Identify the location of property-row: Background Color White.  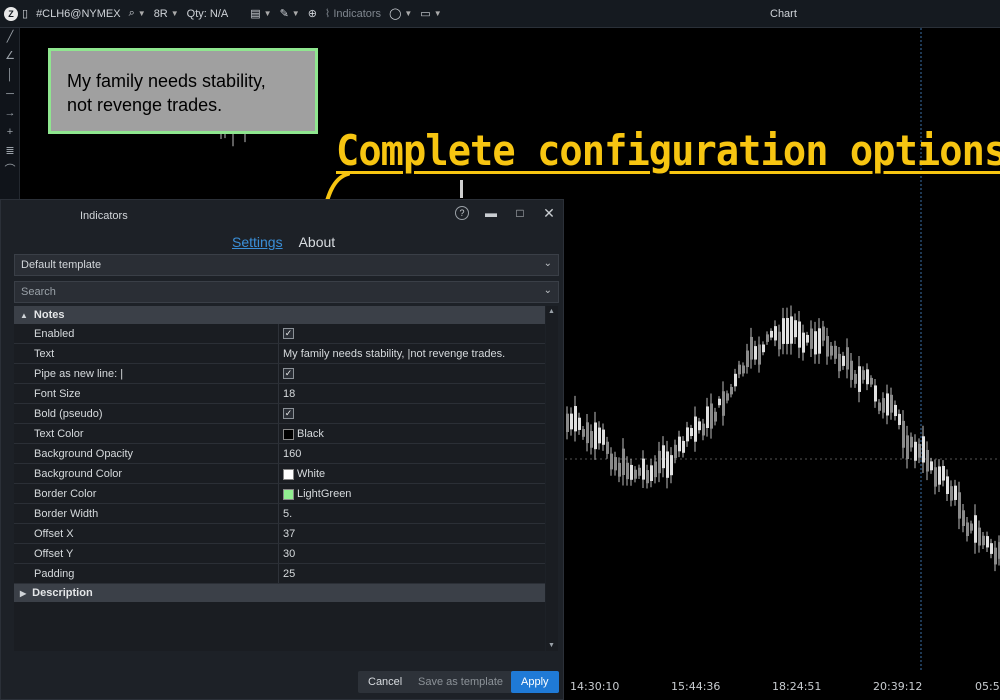
(279, 474).